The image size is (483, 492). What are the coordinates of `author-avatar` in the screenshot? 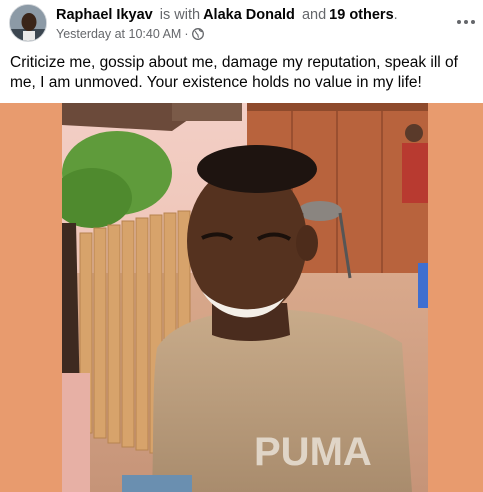 It's located at (28, 23).